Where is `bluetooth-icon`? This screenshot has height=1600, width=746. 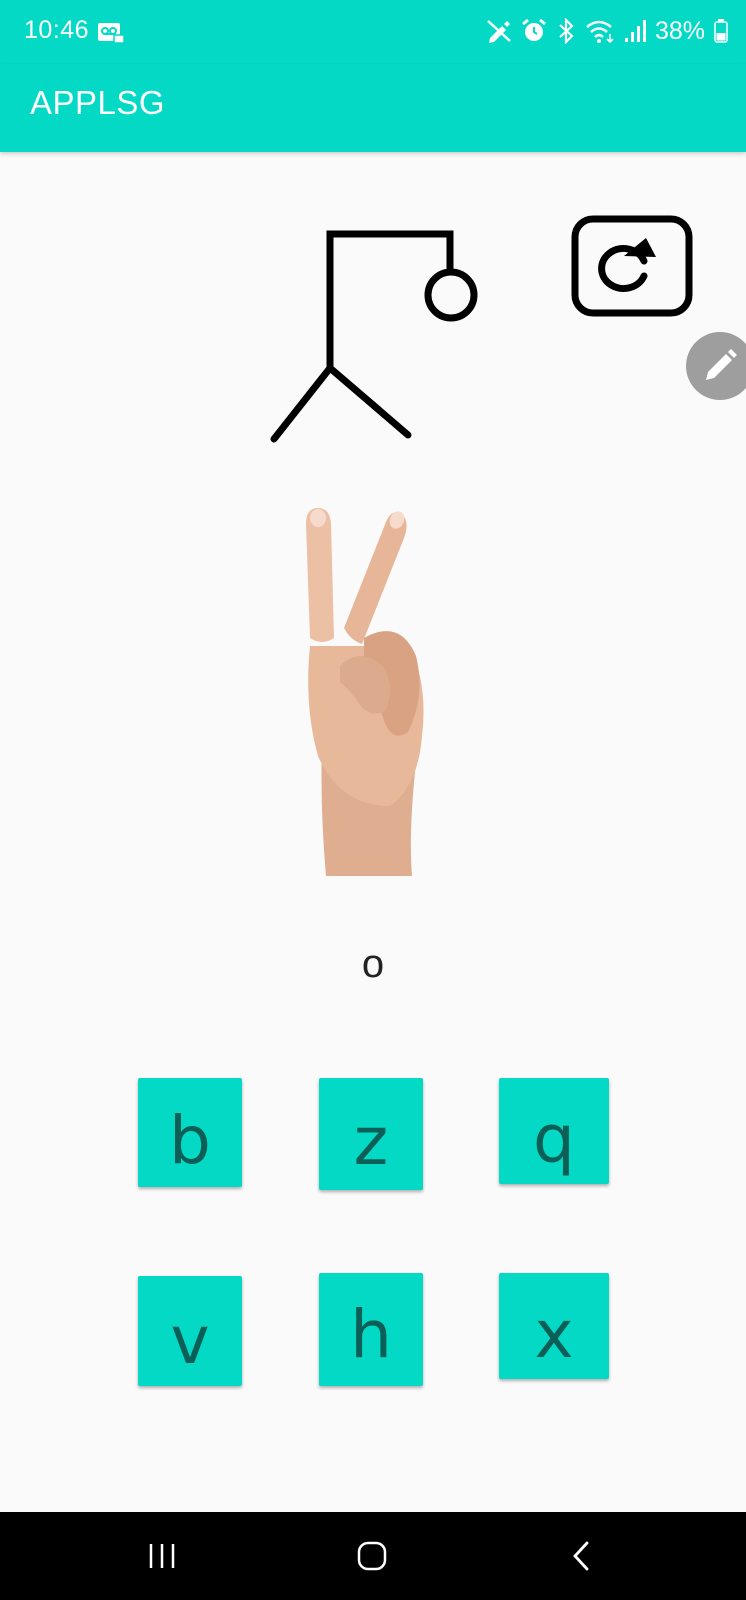 bluetooth-icon is located at coordinates (566, 31).